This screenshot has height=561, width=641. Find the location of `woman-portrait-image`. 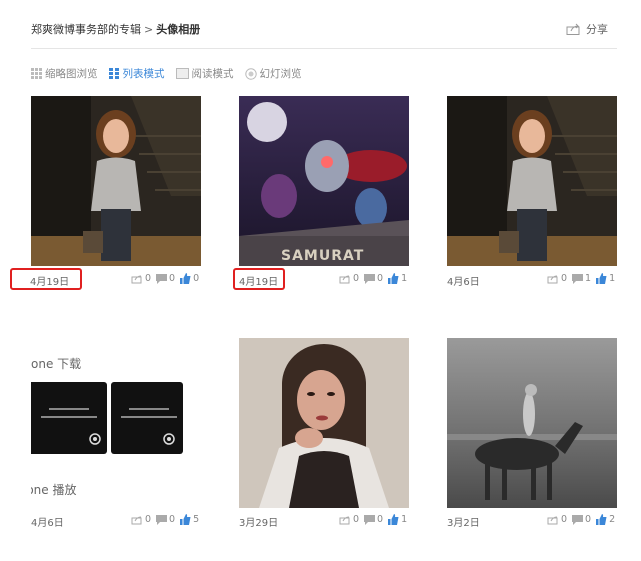

woman-portrait-image is located at coordinates (324, 423).